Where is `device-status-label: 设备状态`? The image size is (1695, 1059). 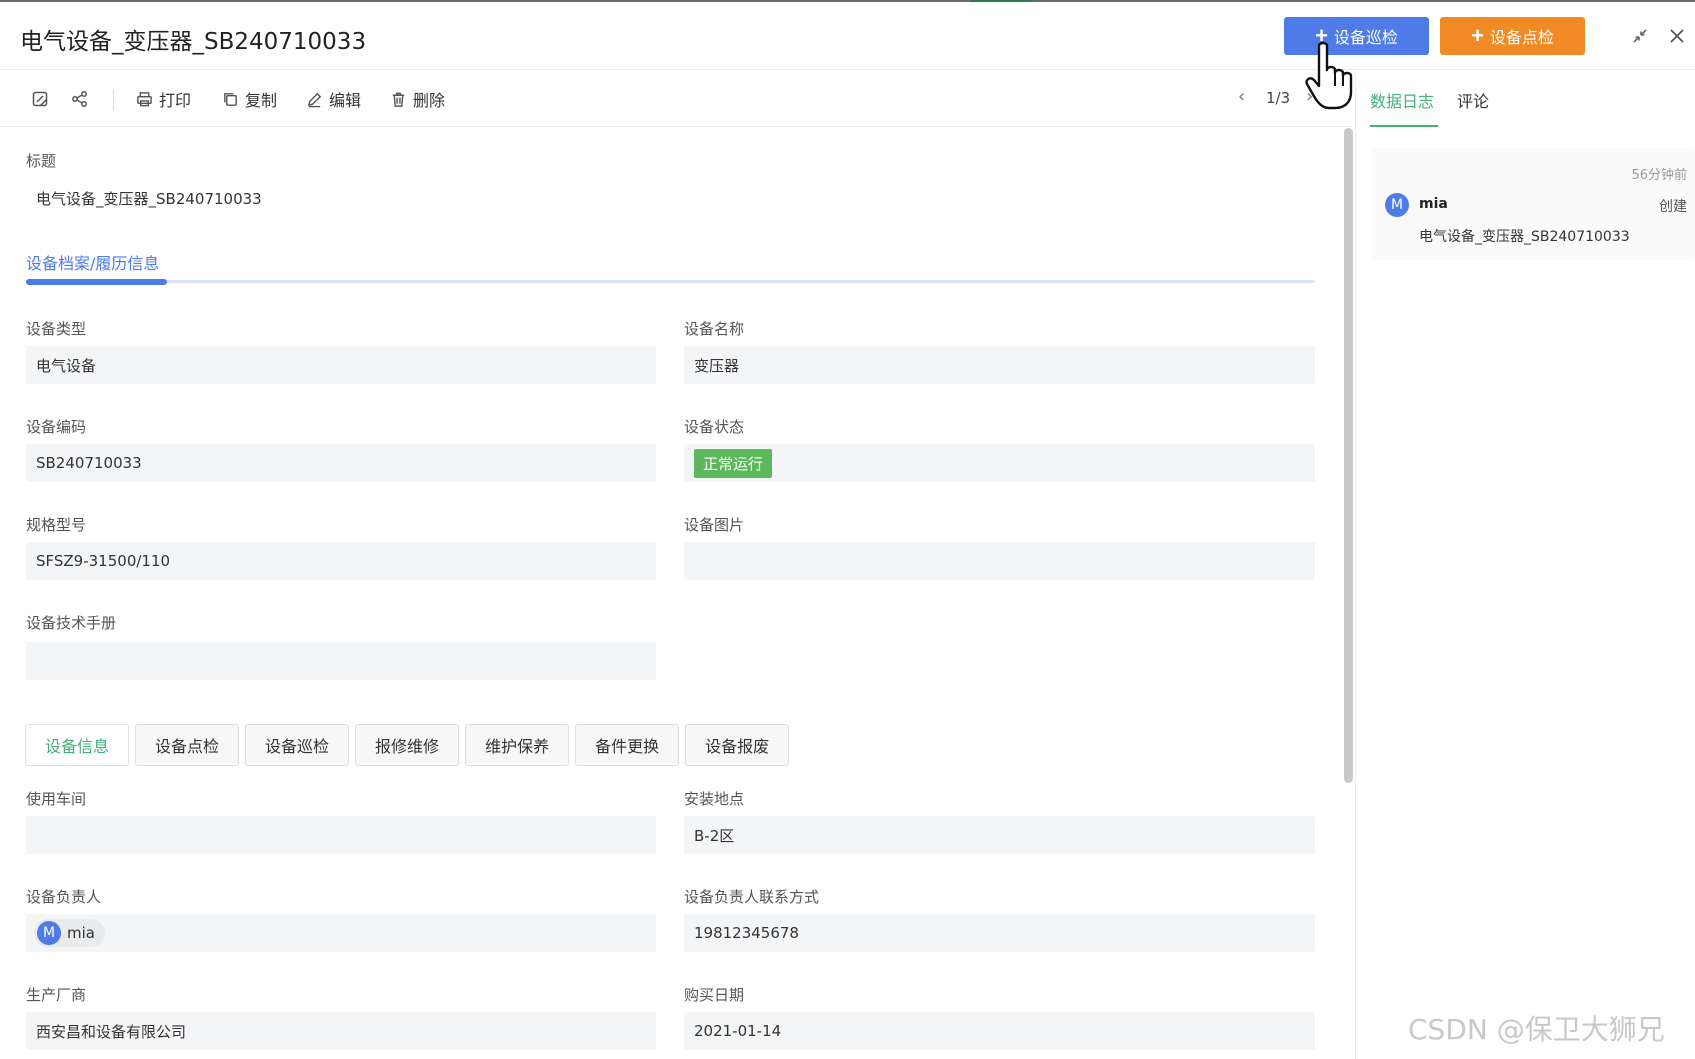
device-status-label: 设备状态 is located at coordinates (714, 427).